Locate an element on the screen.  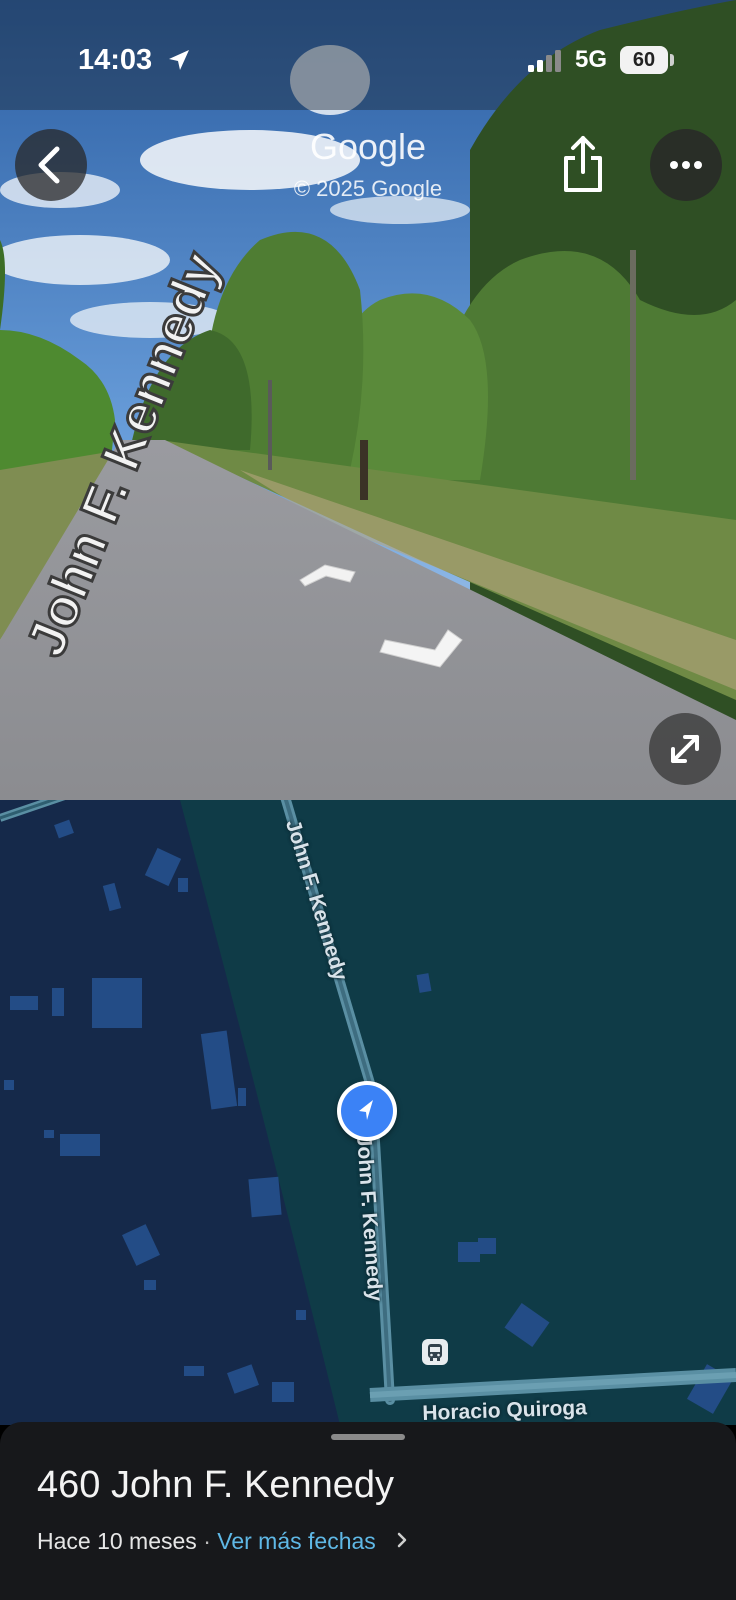
expand-button is located at coordinates (685, 749).